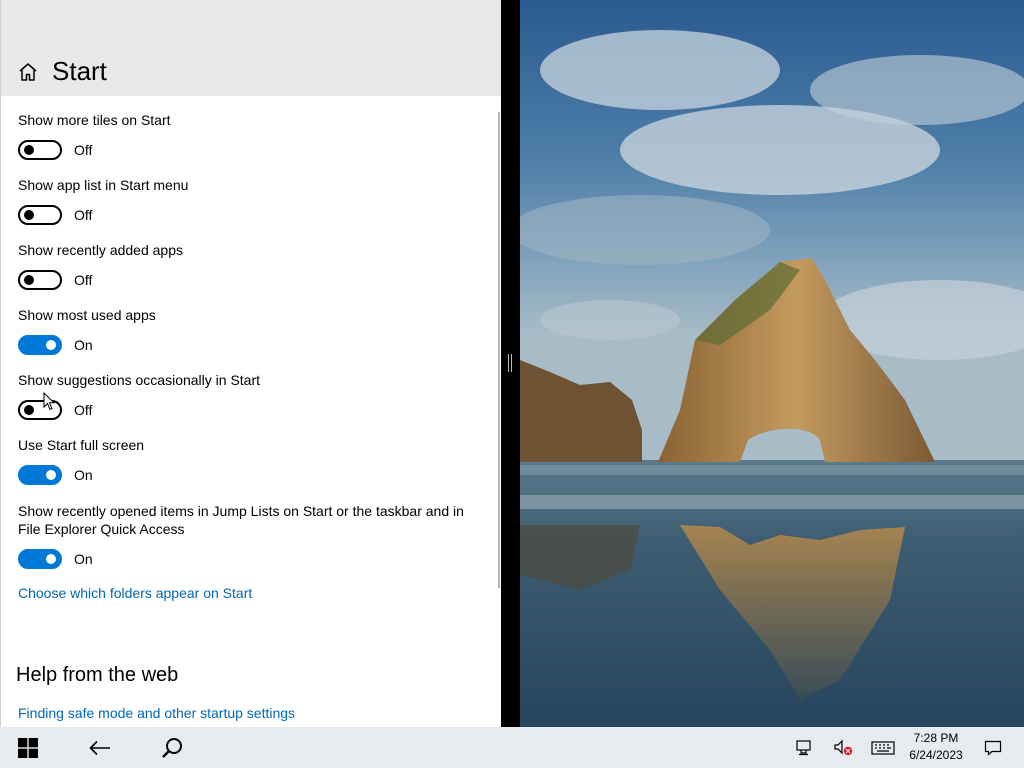 The image size is (1024, 768). I want to click on back-button, so click(100, 747).